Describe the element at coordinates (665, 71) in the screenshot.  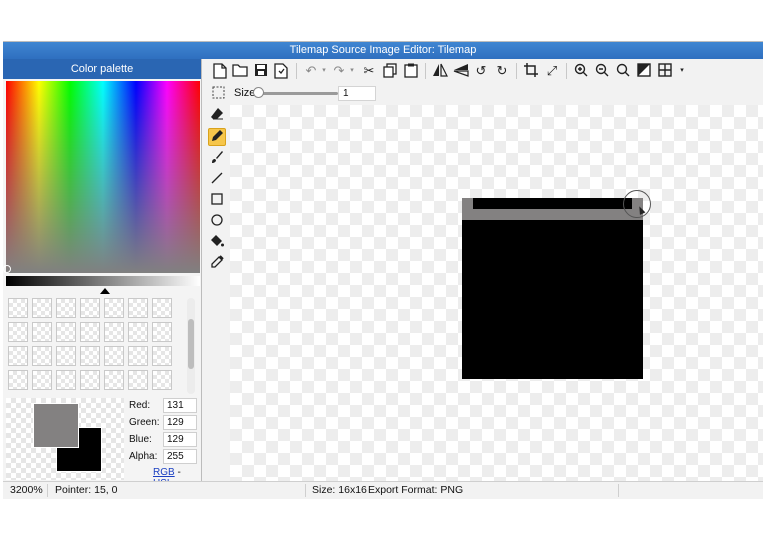
I see `grid-icon` at that location.